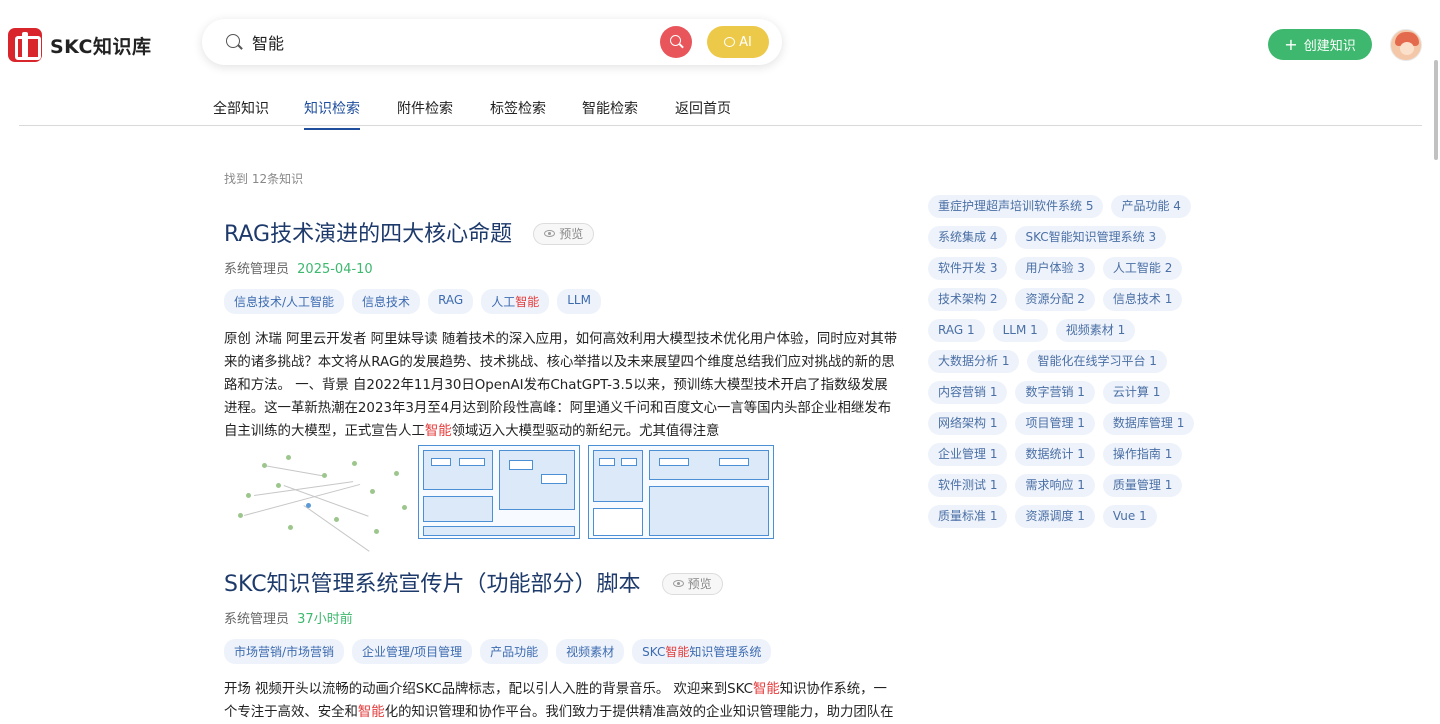 The image size is (1440, 724). I want to click on knowledge-graph-image, so click(317, 498).